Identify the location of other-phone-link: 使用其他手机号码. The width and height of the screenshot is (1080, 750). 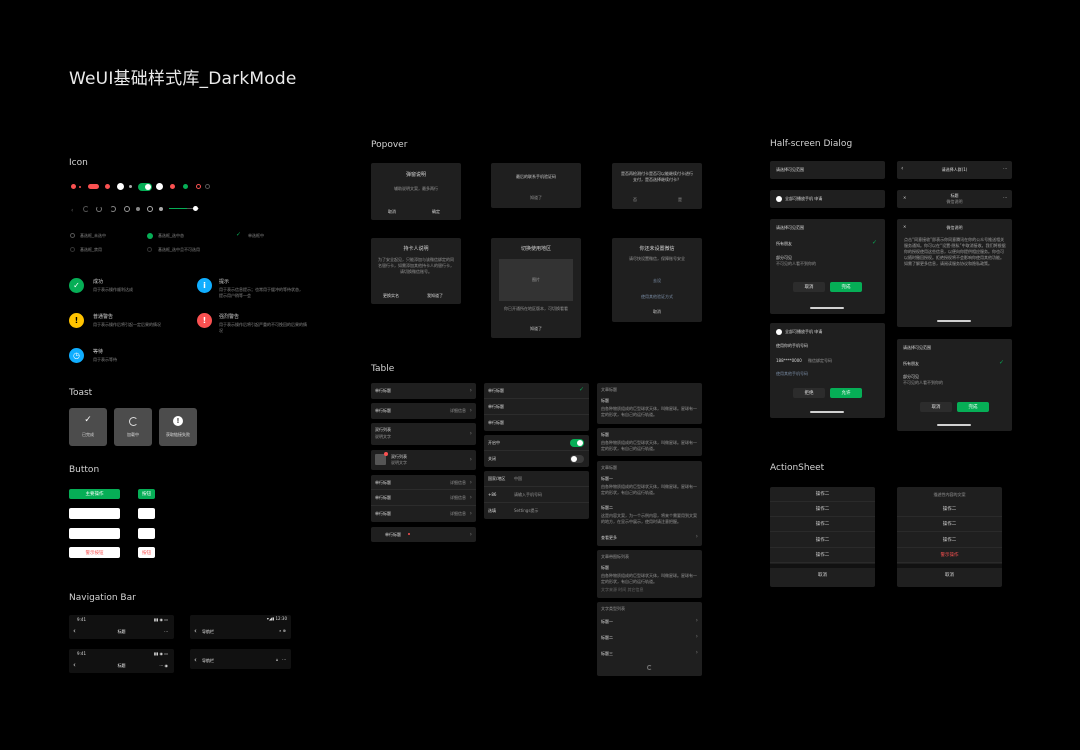
(792, 374).